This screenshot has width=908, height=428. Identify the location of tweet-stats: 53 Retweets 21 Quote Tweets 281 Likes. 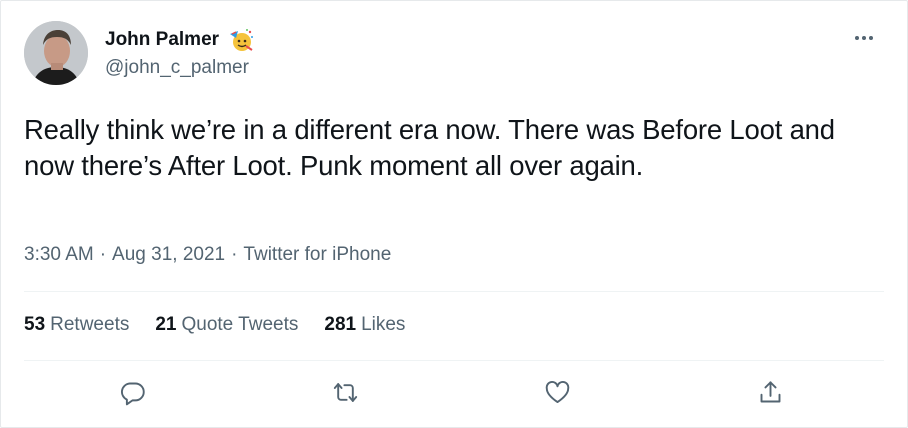
(214, 325).